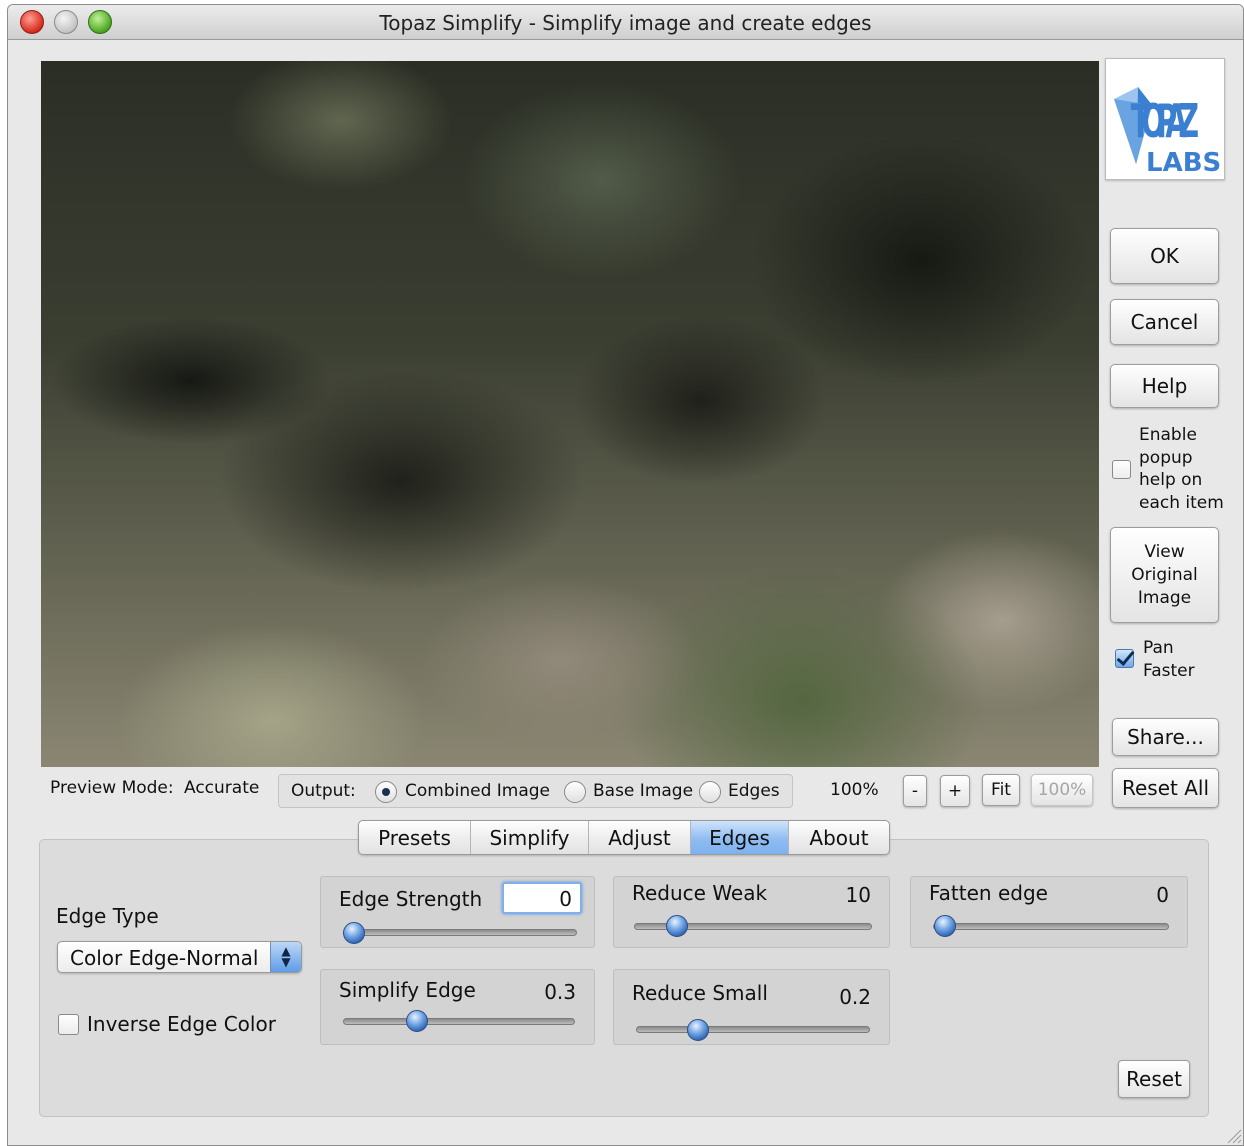 The width and height of the screenshot is (1244, 1146). What do you see at coordinates (459, 1021) in the screenshot?
I see `simplify-edge-track` at bounding box center [459, 1021].